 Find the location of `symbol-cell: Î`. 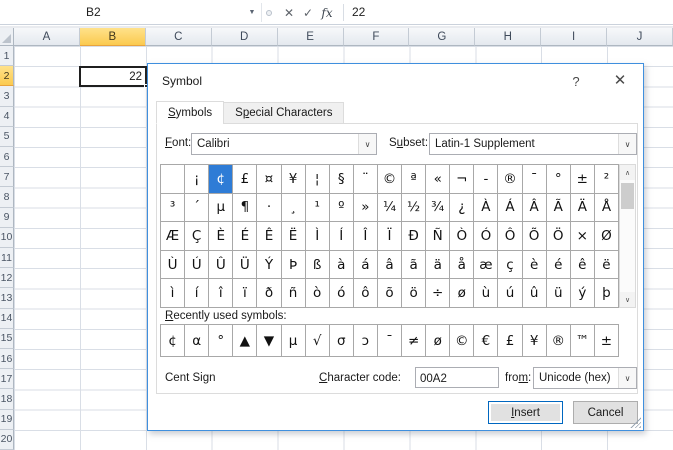

symbol-cell: Î is located at coordinates (365, 236).